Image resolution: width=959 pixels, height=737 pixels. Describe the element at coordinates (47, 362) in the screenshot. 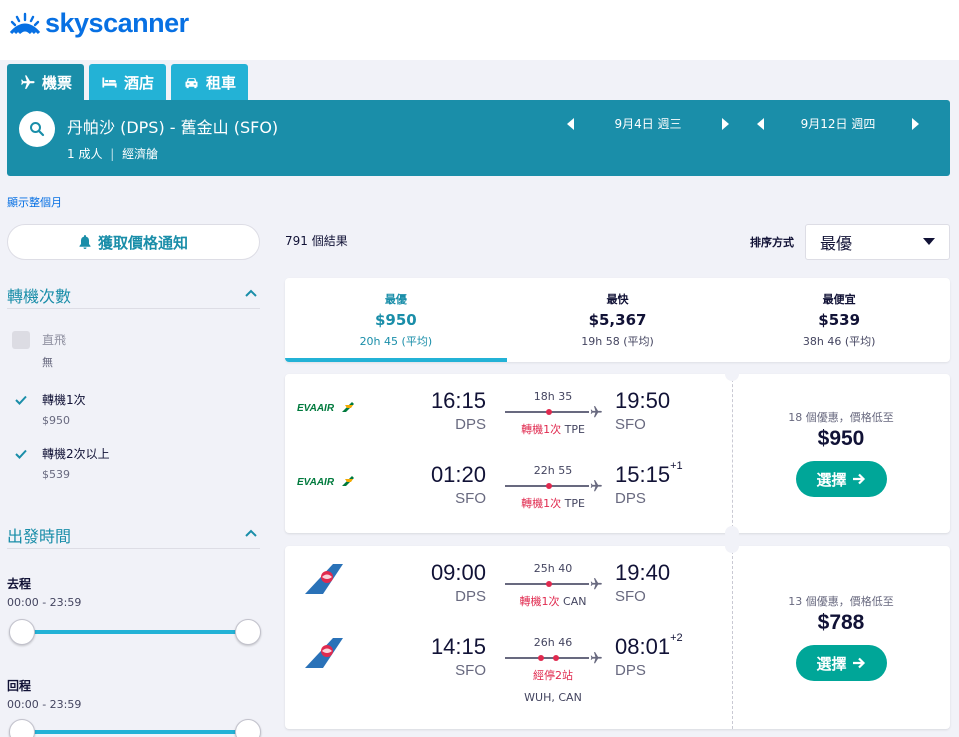

I see `stop-option-price: 無` at that location.